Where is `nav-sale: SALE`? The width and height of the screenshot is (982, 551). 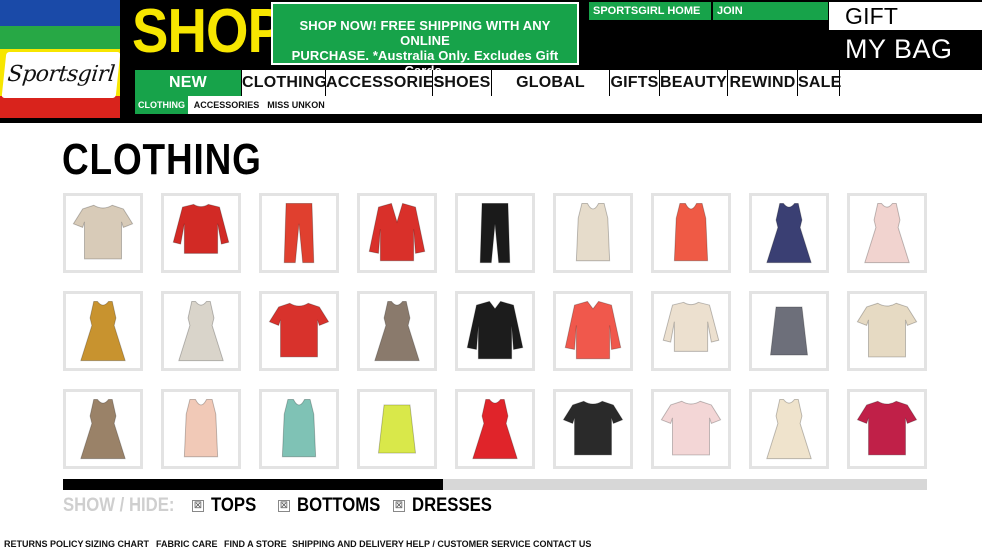 nav-sale: SALE is located at coordinates (819, 83).